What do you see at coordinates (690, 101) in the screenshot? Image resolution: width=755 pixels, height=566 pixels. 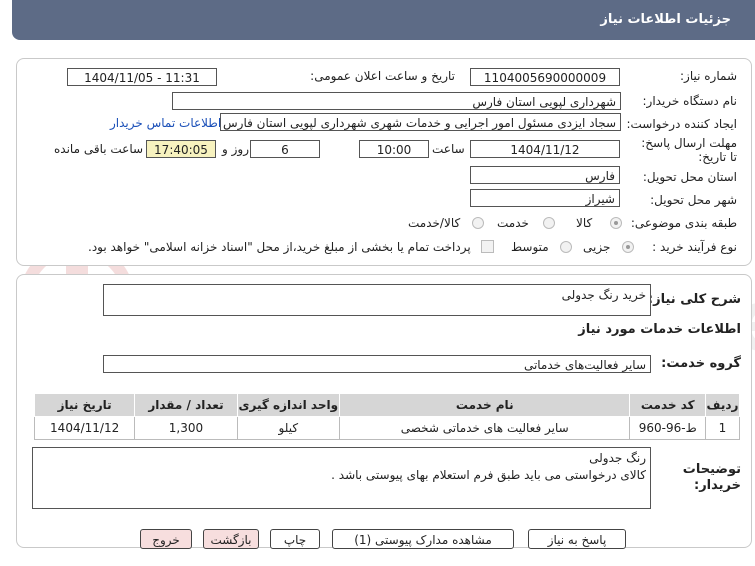 I see `buyer-org-label: نام دستگاه خریدار:` at bounding box center [690, 101].